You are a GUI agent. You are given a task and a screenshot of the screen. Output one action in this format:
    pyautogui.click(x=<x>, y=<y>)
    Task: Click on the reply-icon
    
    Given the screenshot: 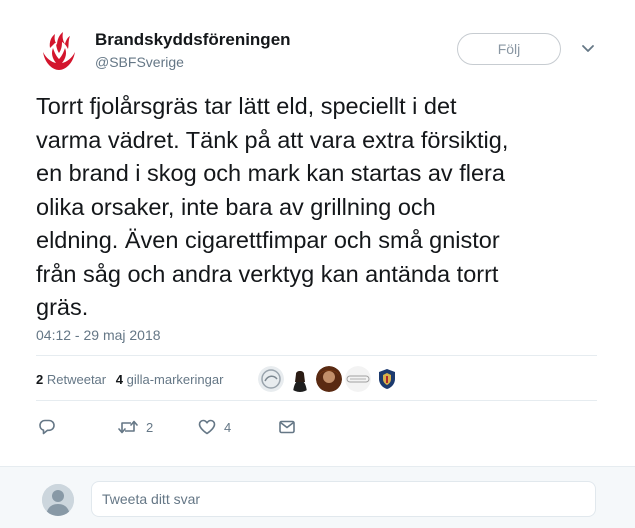 What is the action you would take?
    pyautogui.click(x=47, y=427)
    